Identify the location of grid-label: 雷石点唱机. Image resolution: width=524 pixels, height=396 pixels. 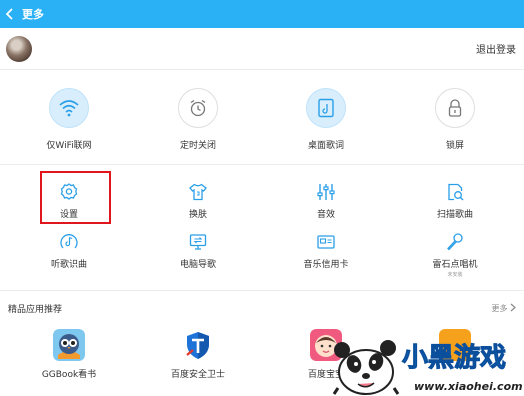
(455, 265).